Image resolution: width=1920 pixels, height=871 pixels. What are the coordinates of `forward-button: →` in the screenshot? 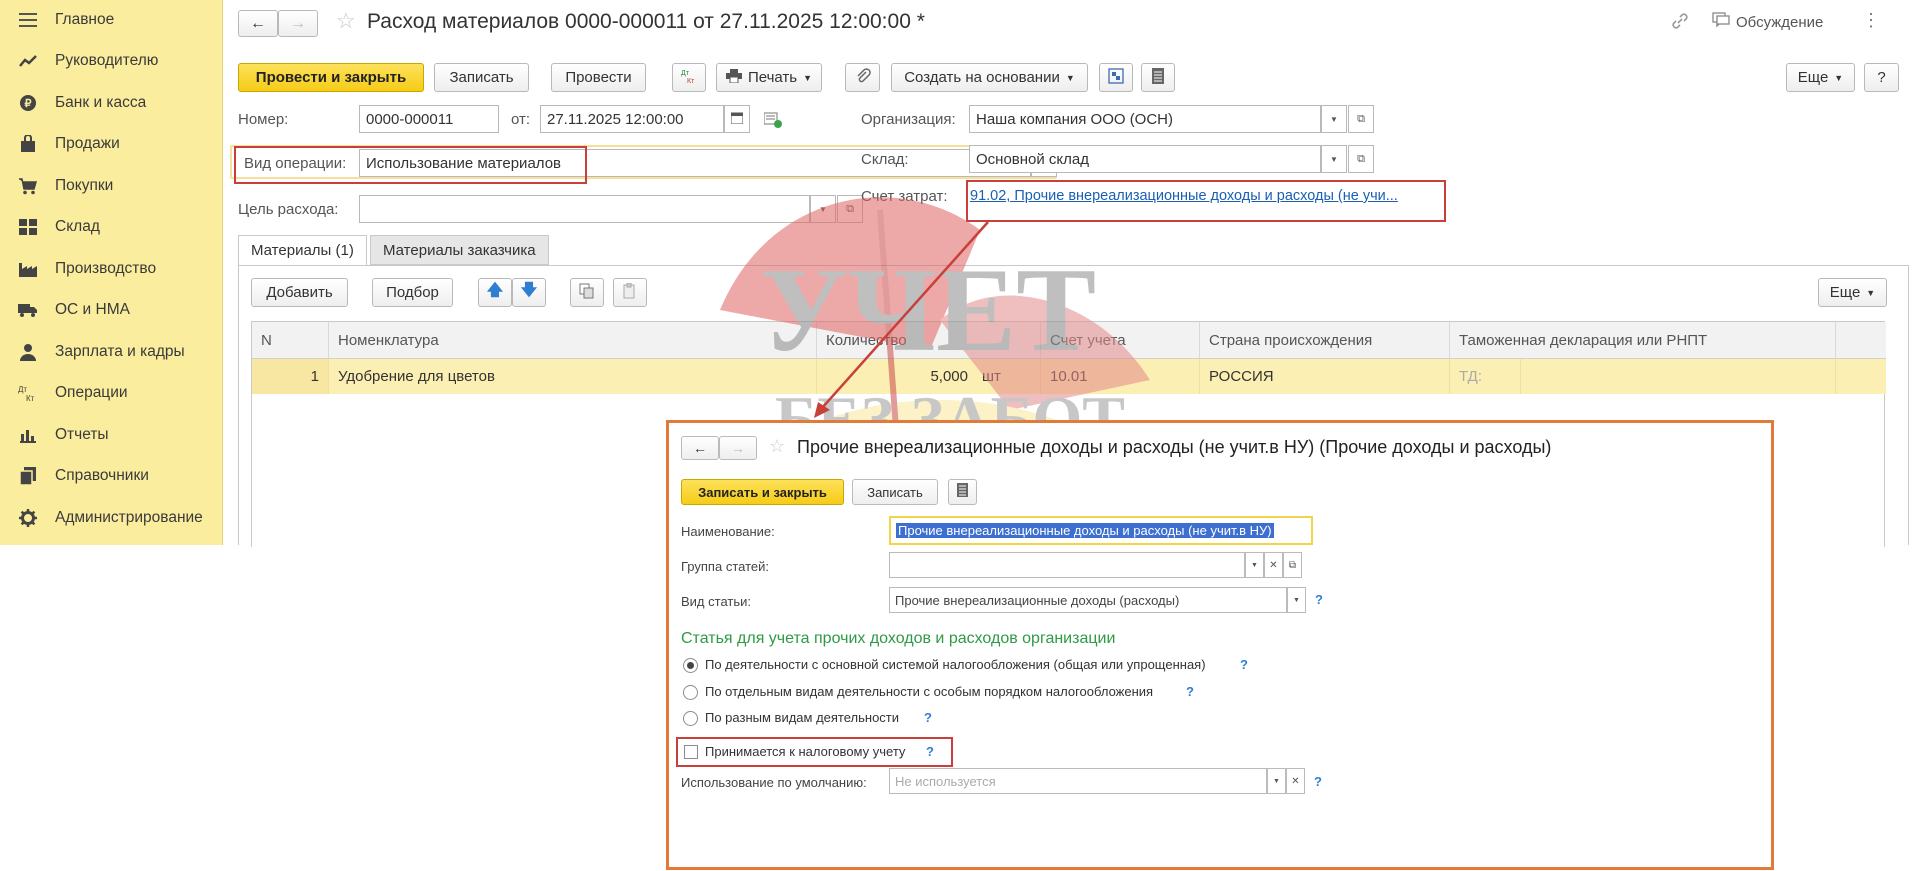 It's located at (298, 23).